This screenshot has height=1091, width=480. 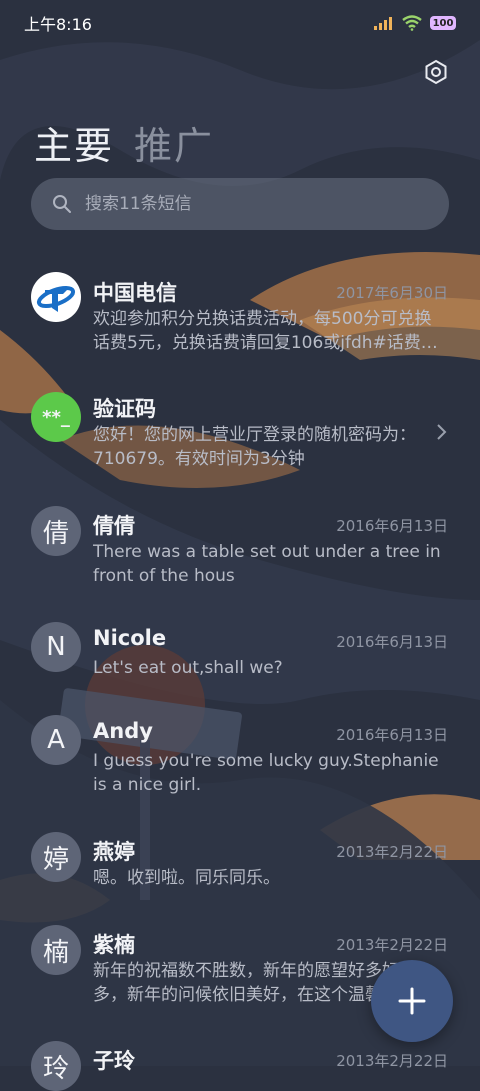 I want to click on settings-button, so click(x=436, y=72).